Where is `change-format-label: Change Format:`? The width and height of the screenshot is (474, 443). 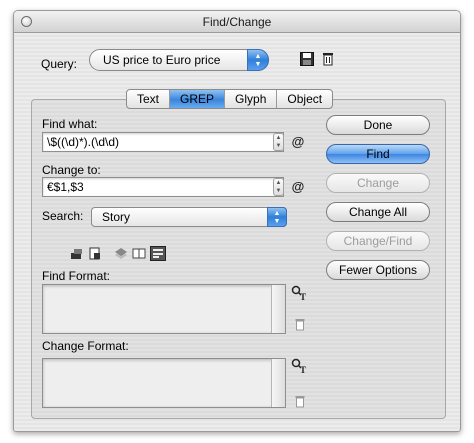 change-format-label: Change Format: is located at coordinates (85, 346).